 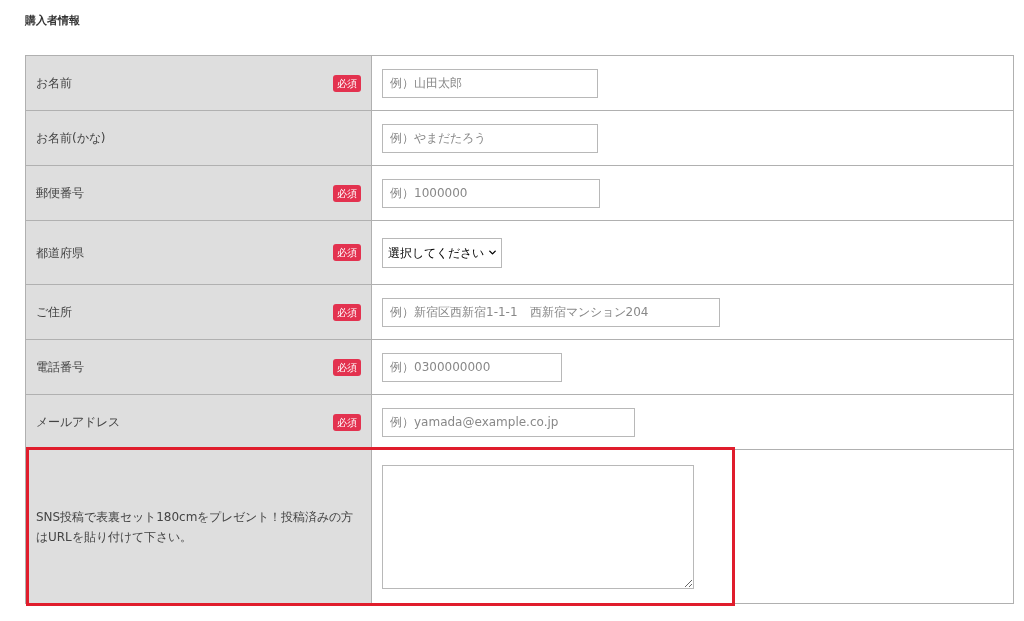 I want to click on text-input-field: 例）1000000, so click(x=491, y=193).